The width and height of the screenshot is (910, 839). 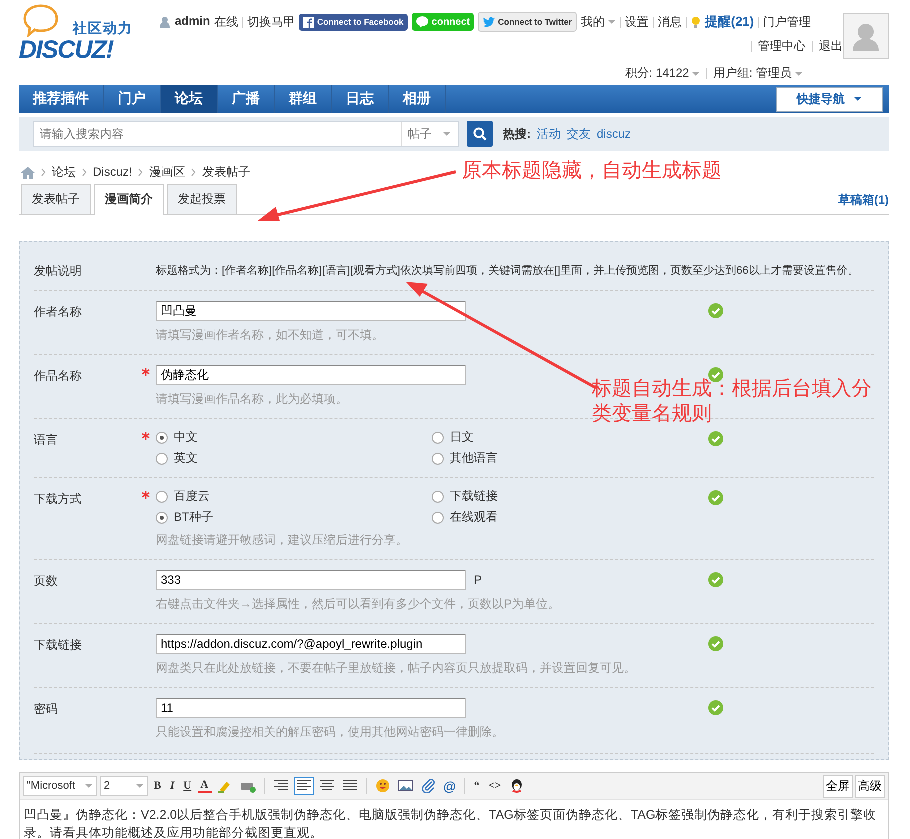 What do you see at coordinates (311, 580) in the screenshot?
I see `text-input: 333` at bounding box center [311, 580].